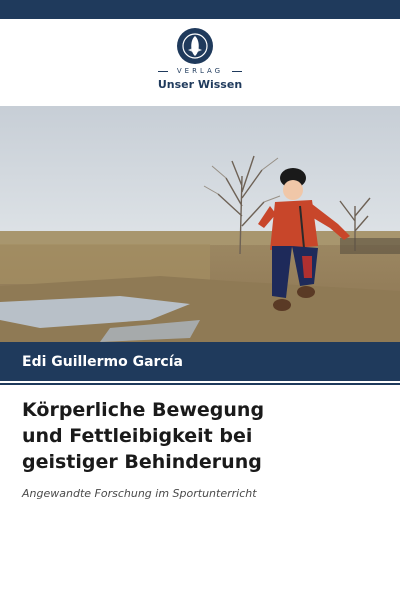  Describe the element at coordinates (143, 410) in the screenshot. I see `title-line-1: Körperliche Bewegung` at that location.